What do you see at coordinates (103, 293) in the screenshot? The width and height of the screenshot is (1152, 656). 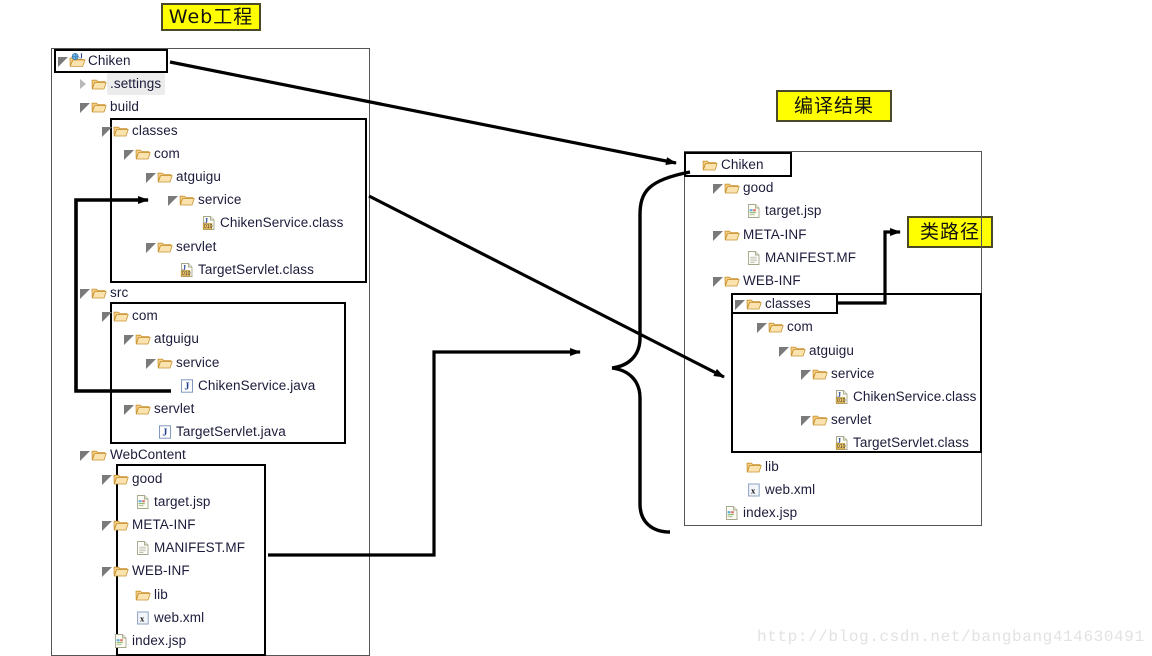 I see `tree-node-src: src` at bounding box center [103, 293].